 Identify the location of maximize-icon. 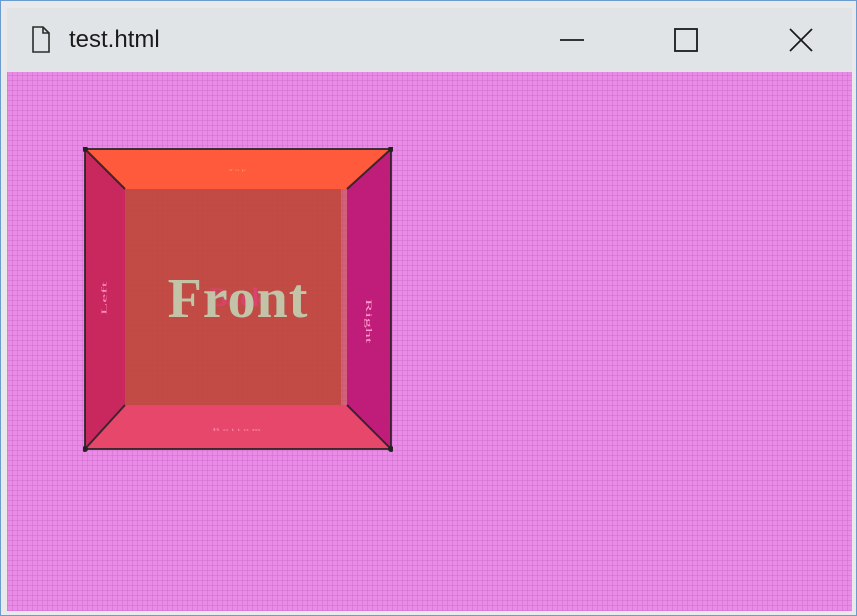
(686, 40).